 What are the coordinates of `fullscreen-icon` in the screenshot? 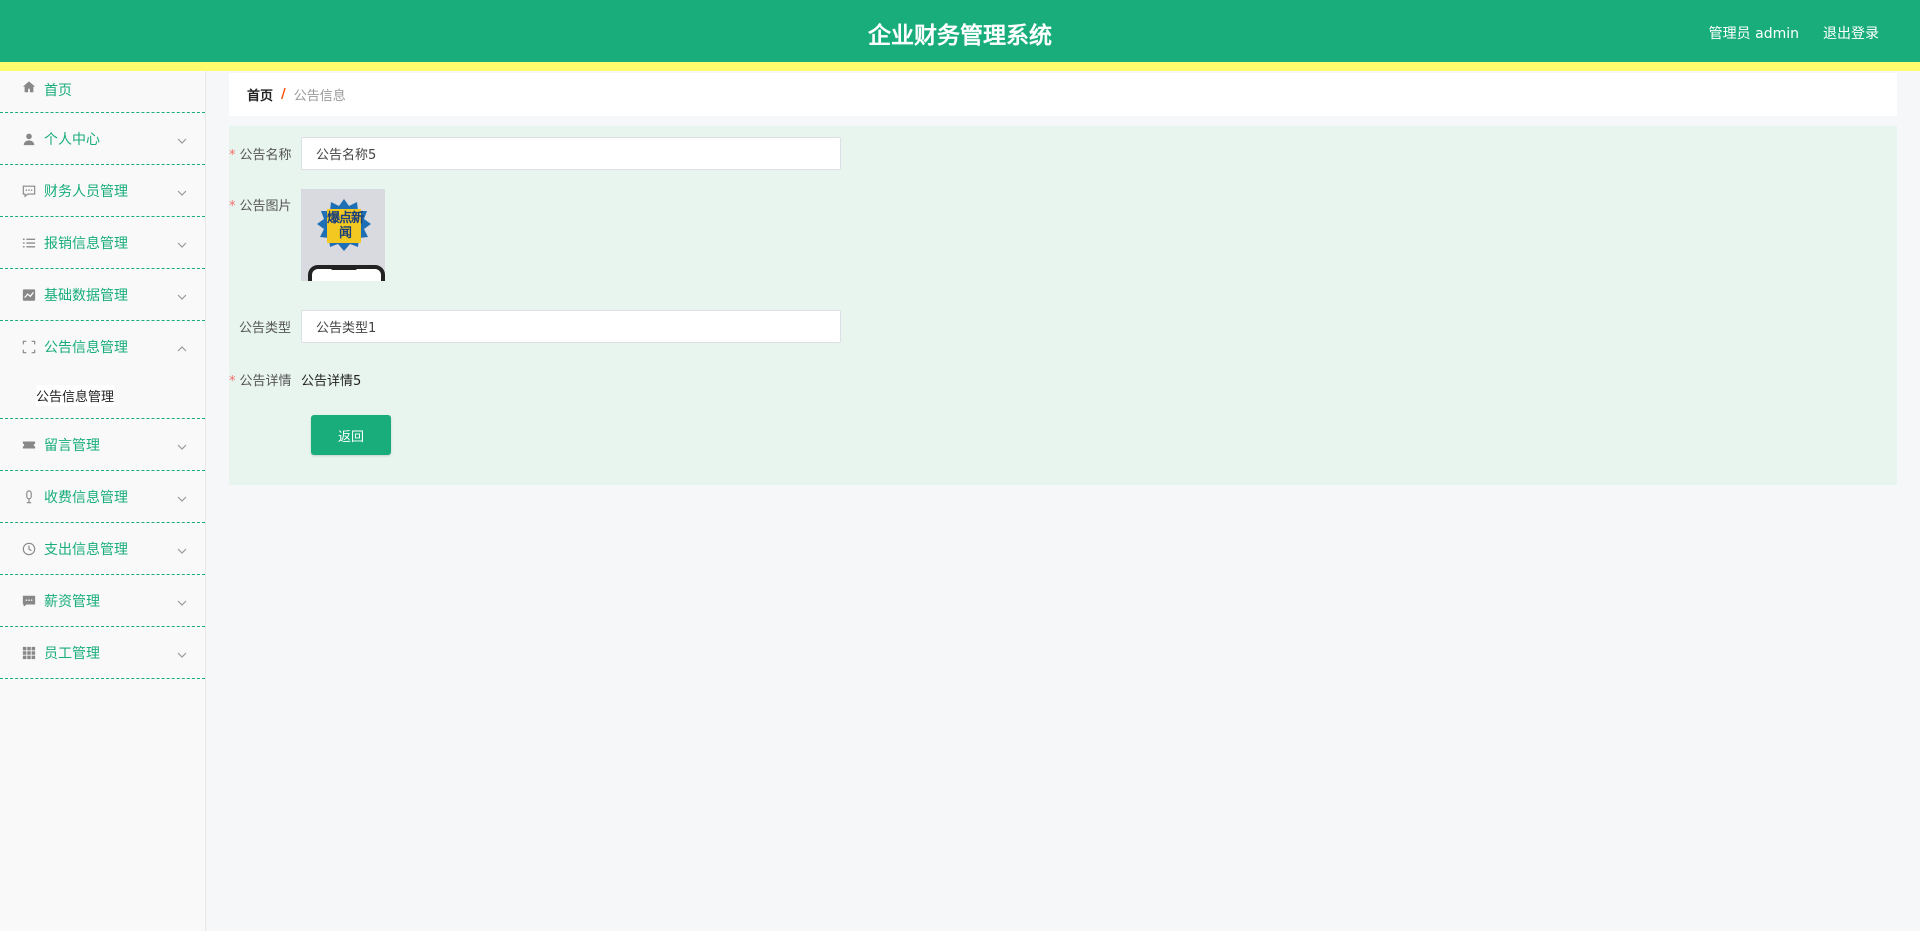 It's located at (29, 347).